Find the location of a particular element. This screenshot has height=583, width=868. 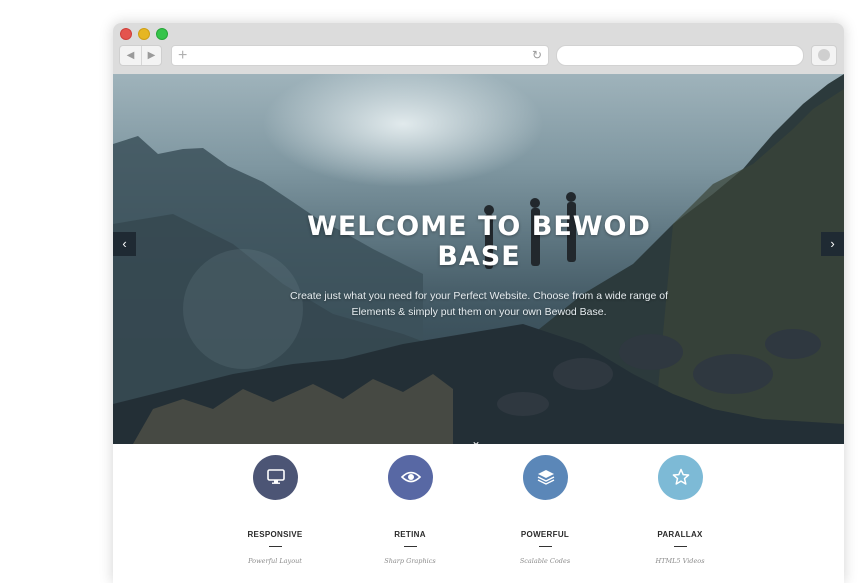

chevron-left-icon: ‹ is located at coordinates (124, 243).